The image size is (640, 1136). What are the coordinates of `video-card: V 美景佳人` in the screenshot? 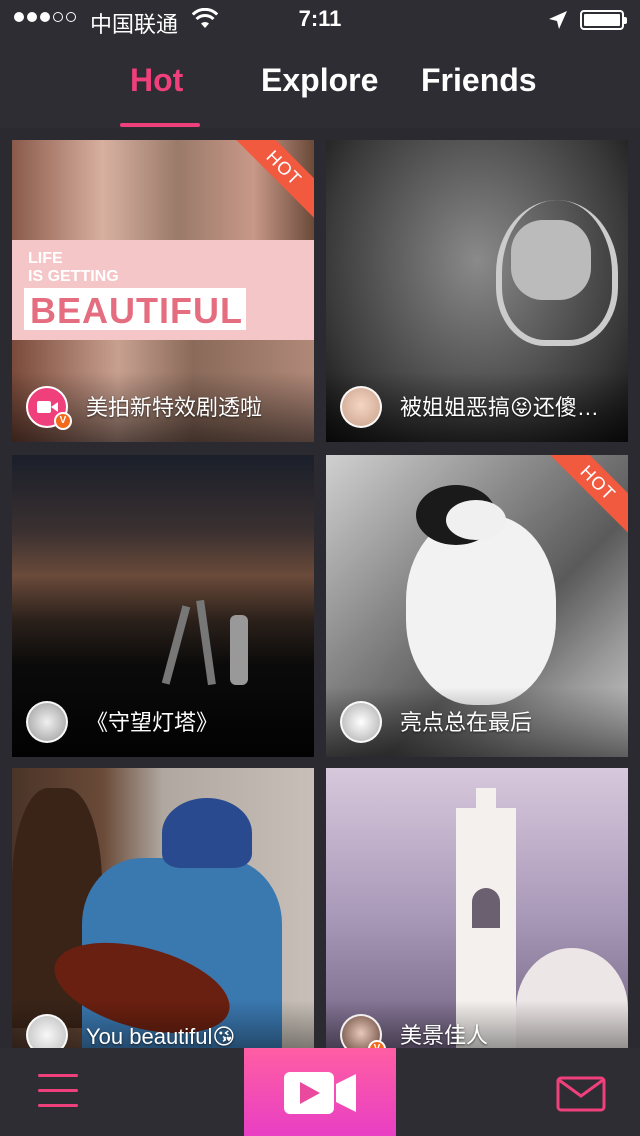 It's located at (477, 919).